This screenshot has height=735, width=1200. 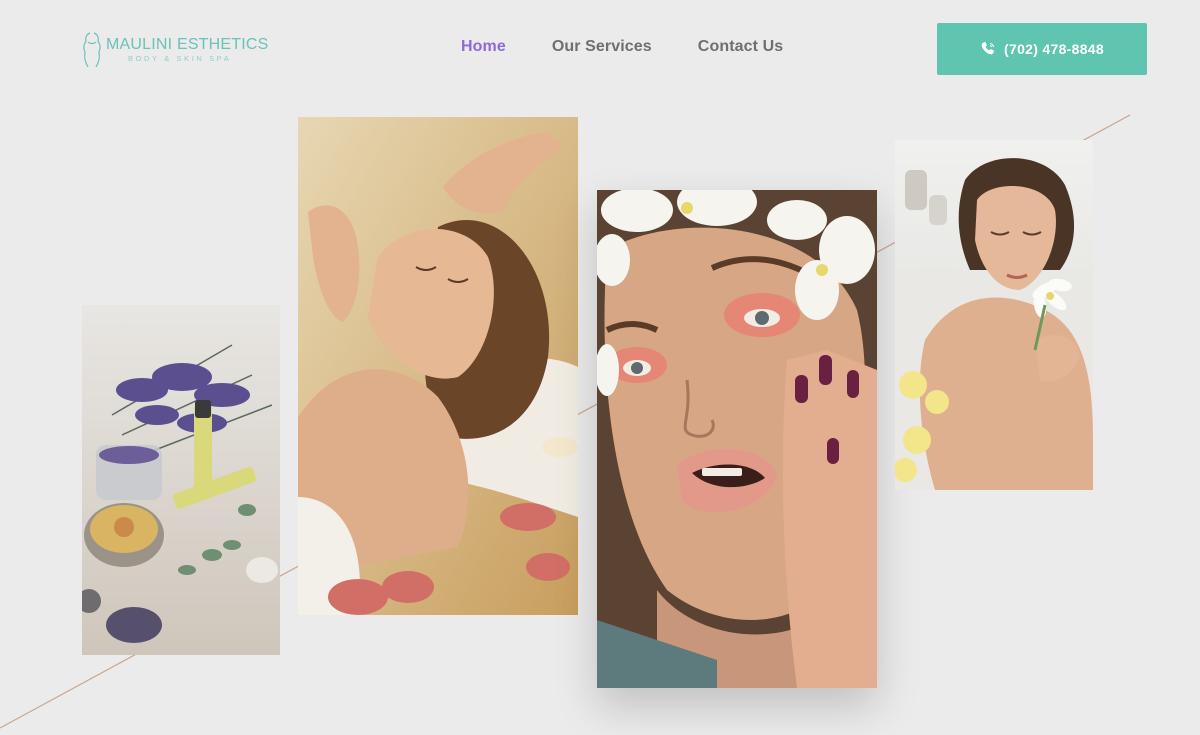 I want to click on brand-logo: MAULINI ESTHETICS BODY & SKIN SPA, so click(x=174, y=50).